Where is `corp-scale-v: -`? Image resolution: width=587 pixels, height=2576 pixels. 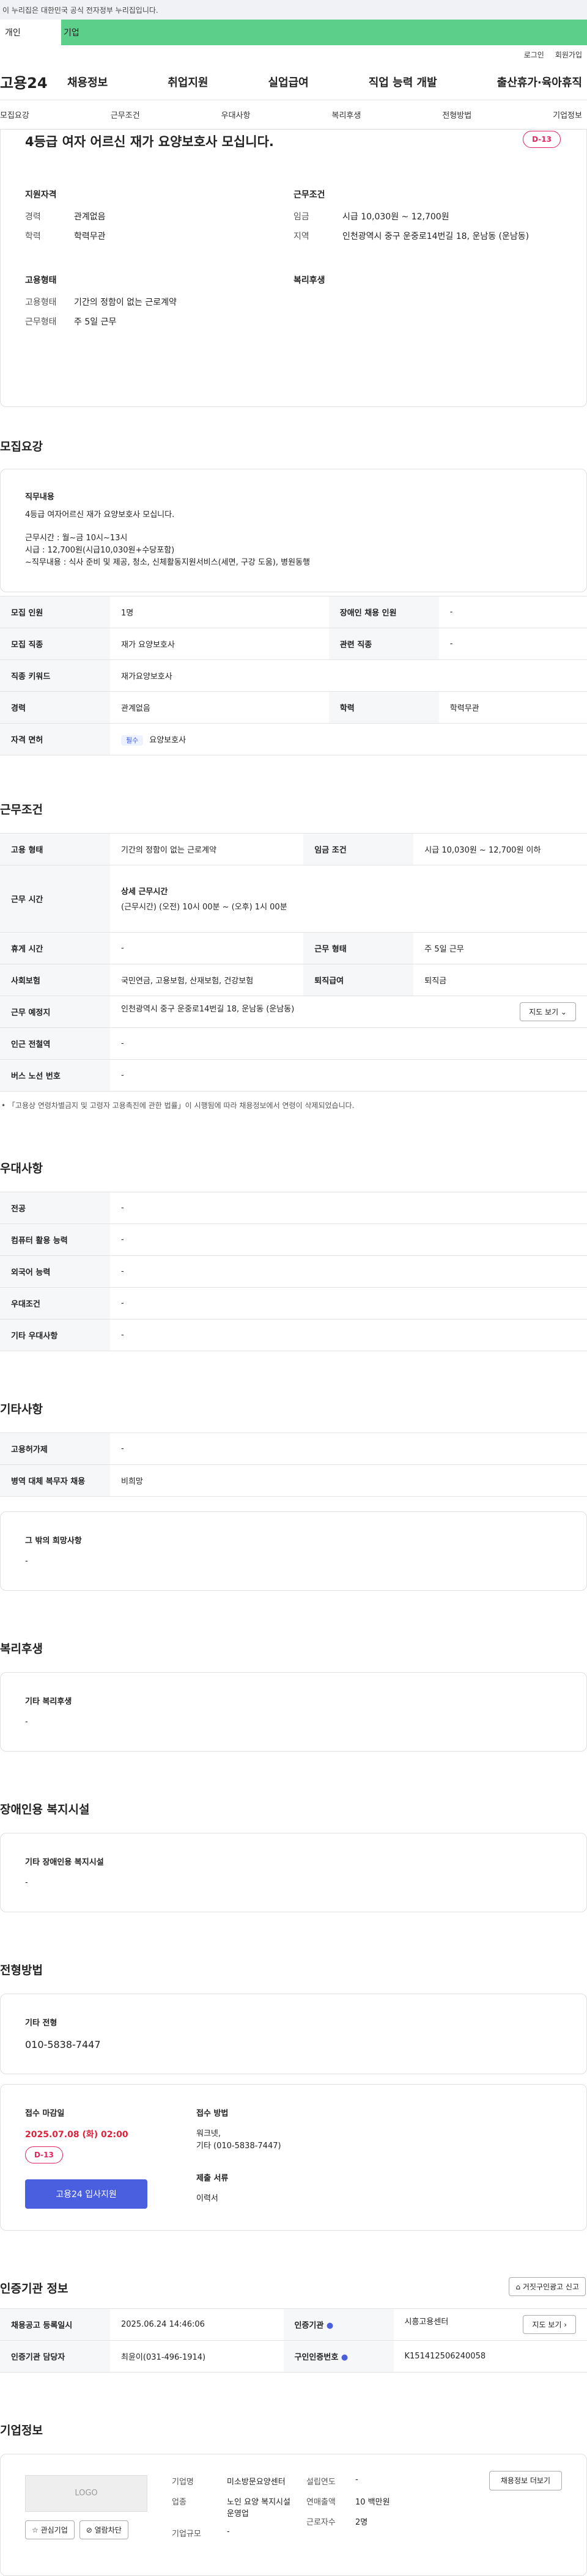
corp-scale-v: - is located at coordinates (228, 2531).